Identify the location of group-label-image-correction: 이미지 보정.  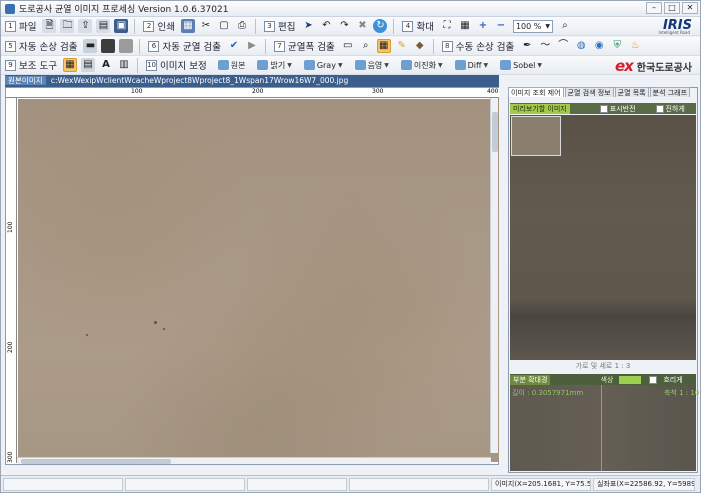
(183, 65).